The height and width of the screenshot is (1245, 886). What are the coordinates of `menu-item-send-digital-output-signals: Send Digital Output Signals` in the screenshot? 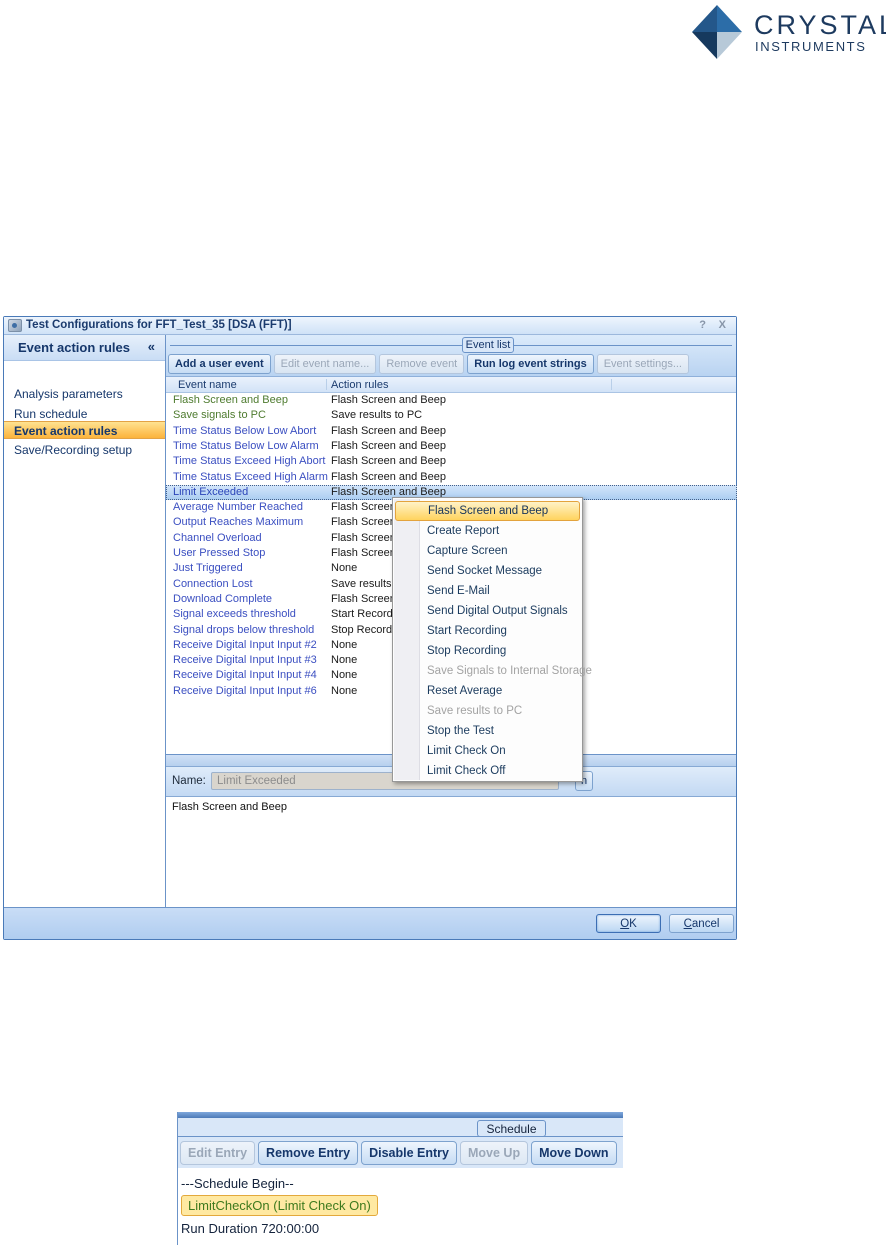 It's located at (487, 611).